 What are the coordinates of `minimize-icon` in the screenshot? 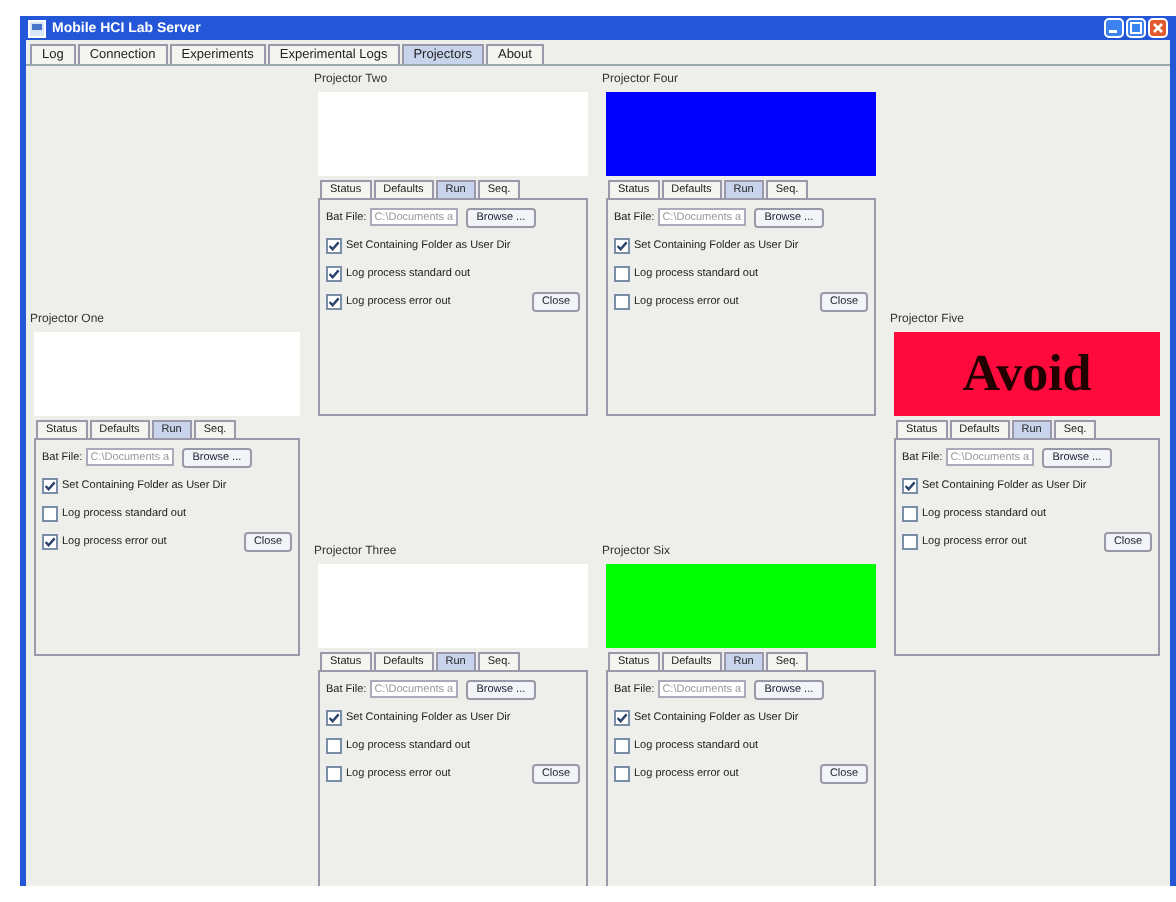 It's located at (1114, 28).